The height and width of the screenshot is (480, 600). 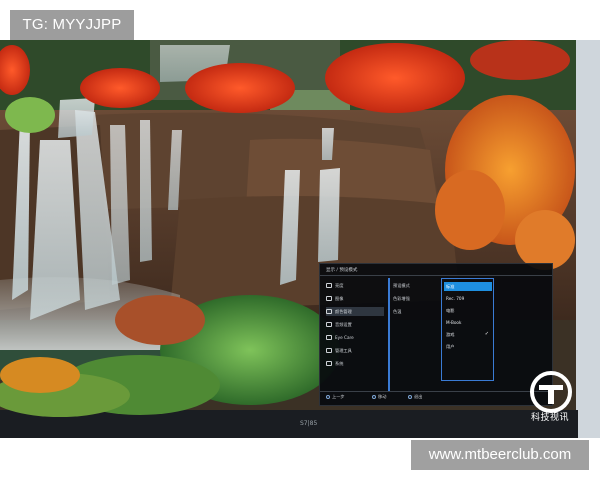 I want to click on system-icon, so click(x=329, y=363).